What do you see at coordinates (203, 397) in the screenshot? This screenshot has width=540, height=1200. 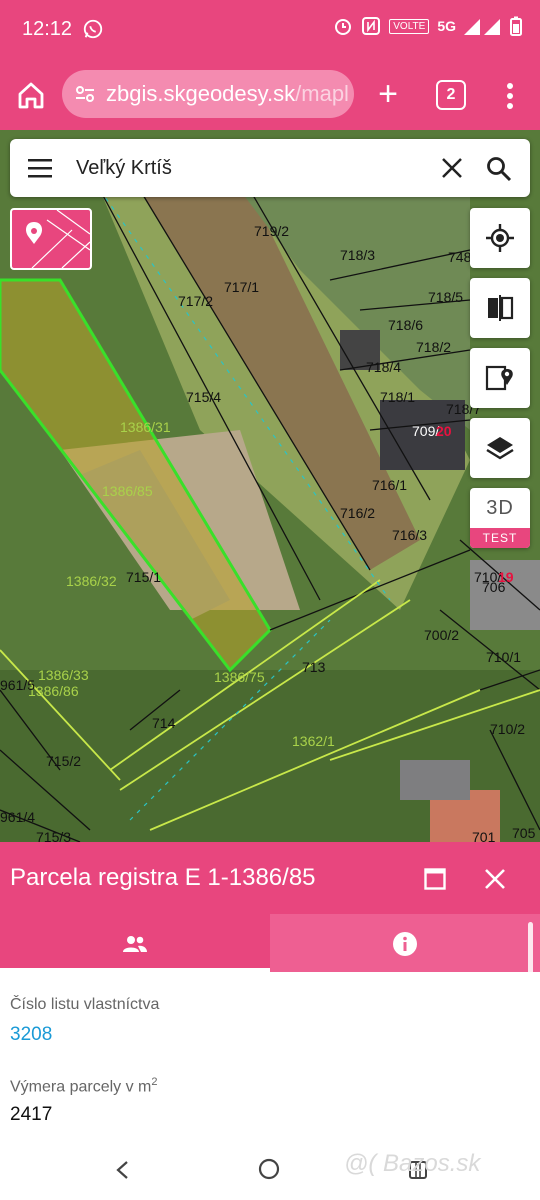 I see `parcel-label: 715/4` at bounding box center [203, 397].